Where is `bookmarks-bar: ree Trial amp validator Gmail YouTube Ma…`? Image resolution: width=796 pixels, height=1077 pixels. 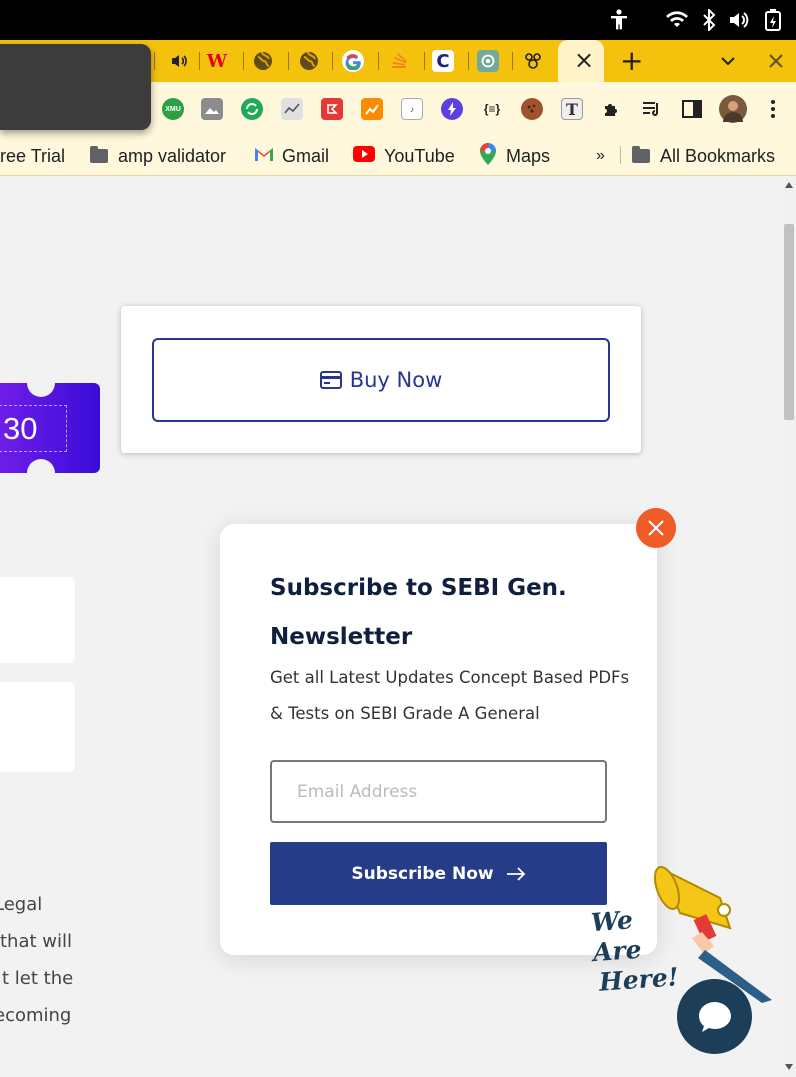
bookmarks-bar: ree Trial amp validator Gmail YouTube Ma… is located at coordinates (398, 156).